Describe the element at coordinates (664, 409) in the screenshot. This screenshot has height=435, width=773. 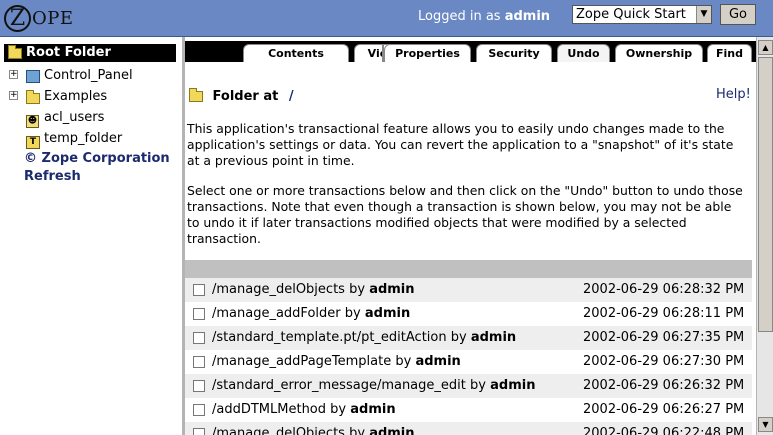
I see `transaction-date: 2002-06-29 06:26:27 PM` at that location.